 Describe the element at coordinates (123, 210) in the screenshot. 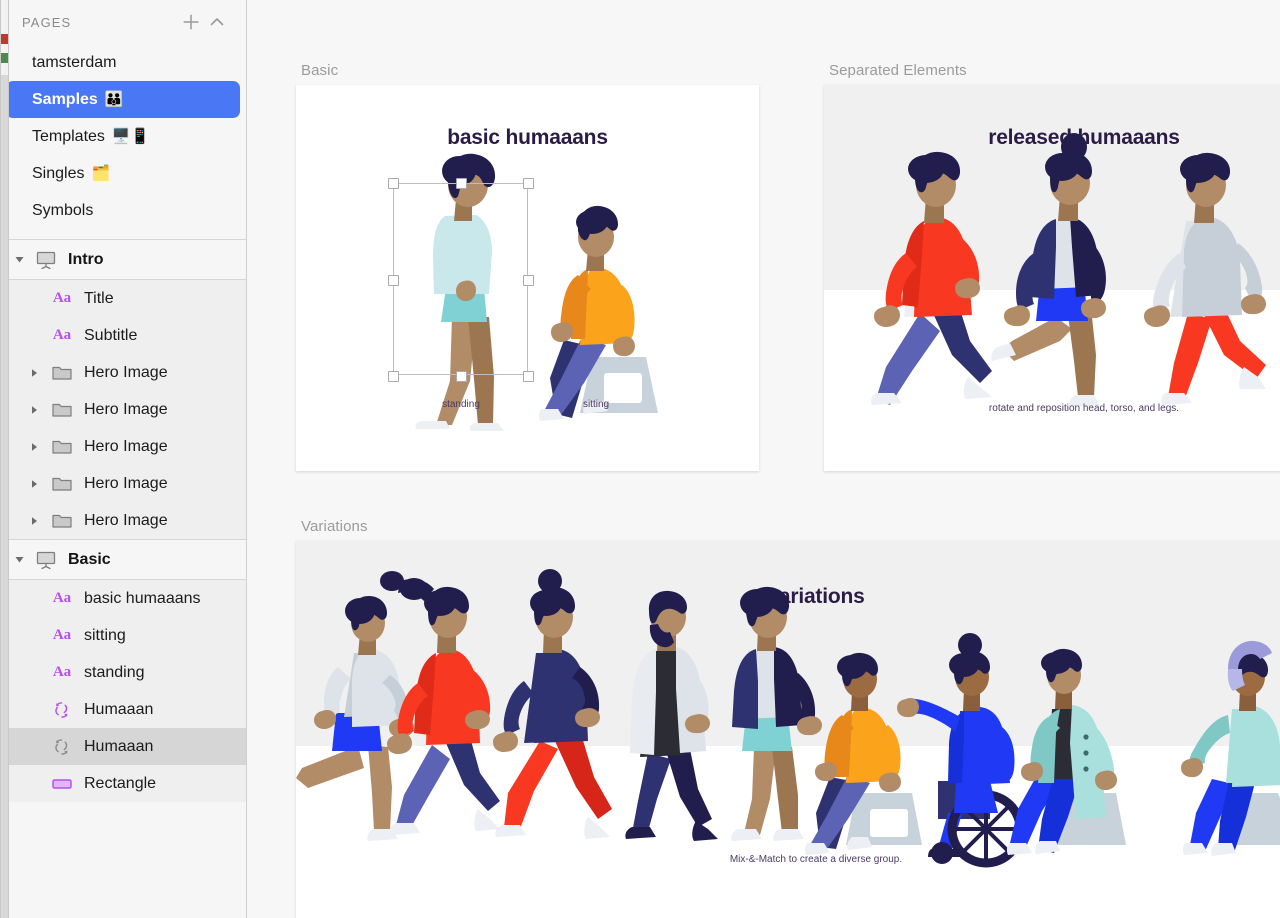

I see `page-row-symbols: Symbols` at that location.